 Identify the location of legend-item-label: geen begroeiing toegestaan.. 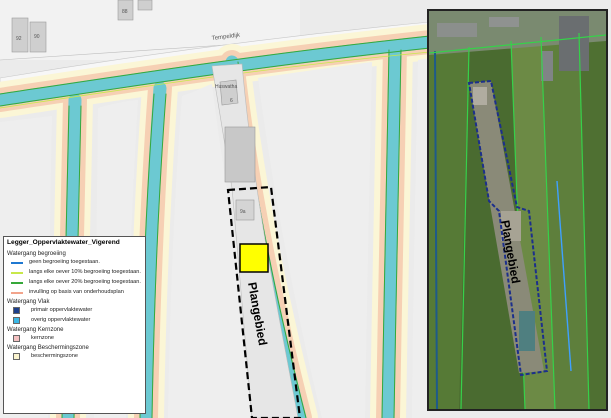
(64, 262).